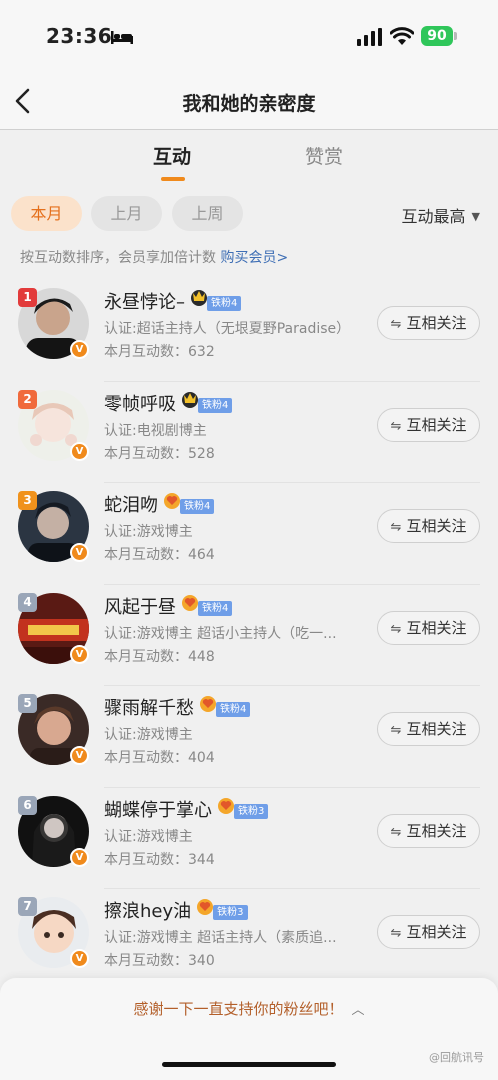 The image size is (498, 1080). Describe the element at coordinates (249, 214) in the screenshot. I see `period-filters: 本月 上月 上周 互动最高 ▼` at that location.